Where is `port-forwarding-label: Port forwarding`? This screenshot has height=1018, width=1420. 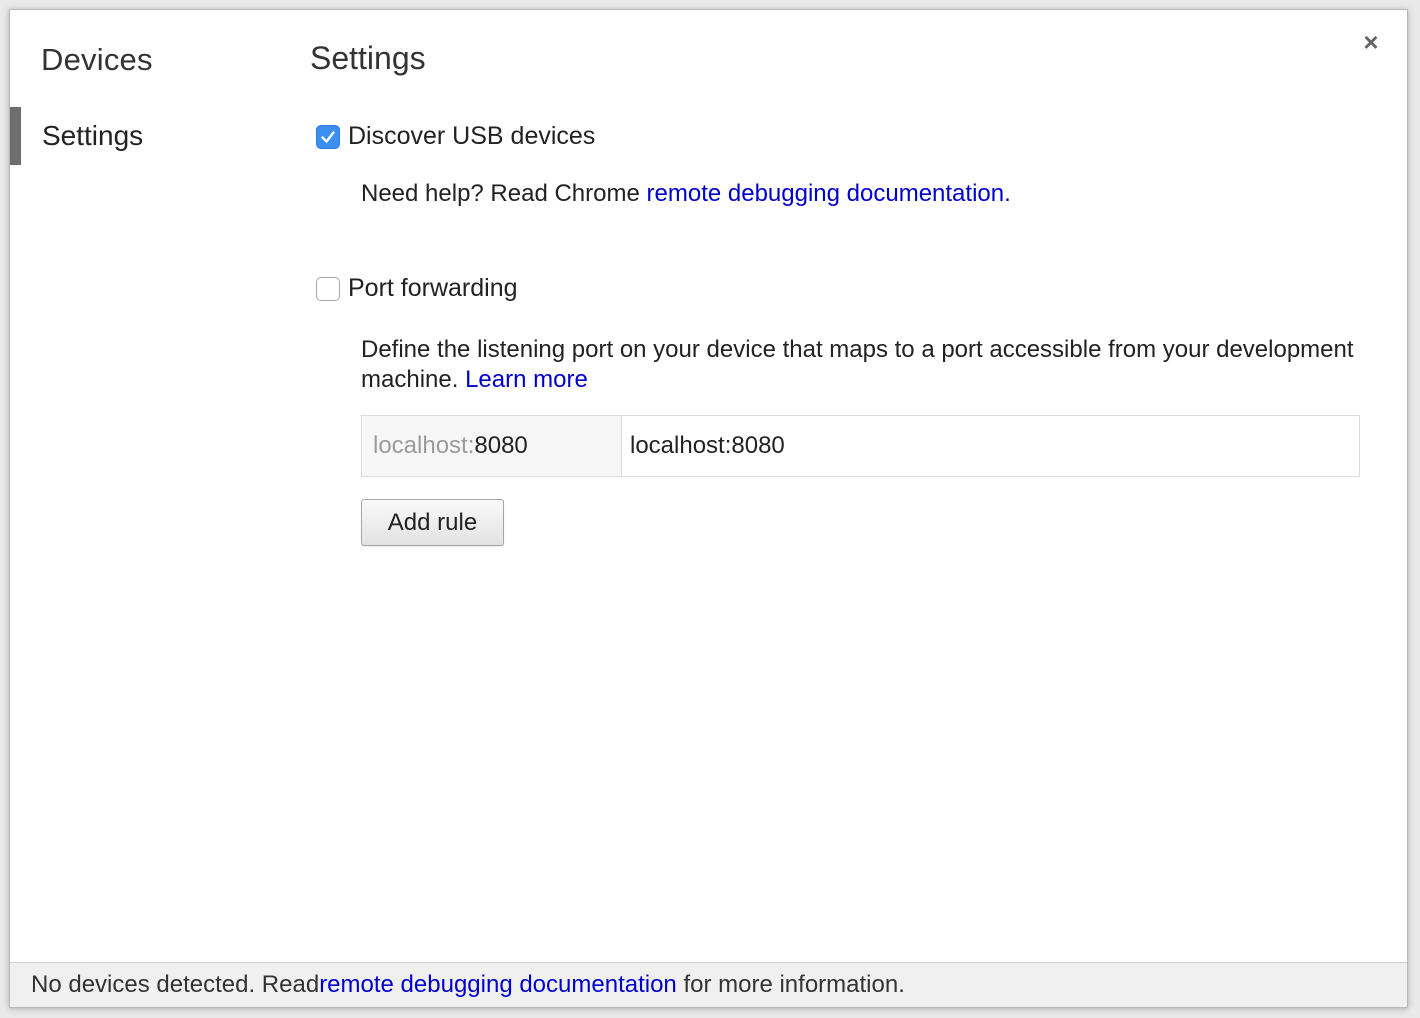
port-forwarding-label: Port forwarding is located at coordinates (433, 288).